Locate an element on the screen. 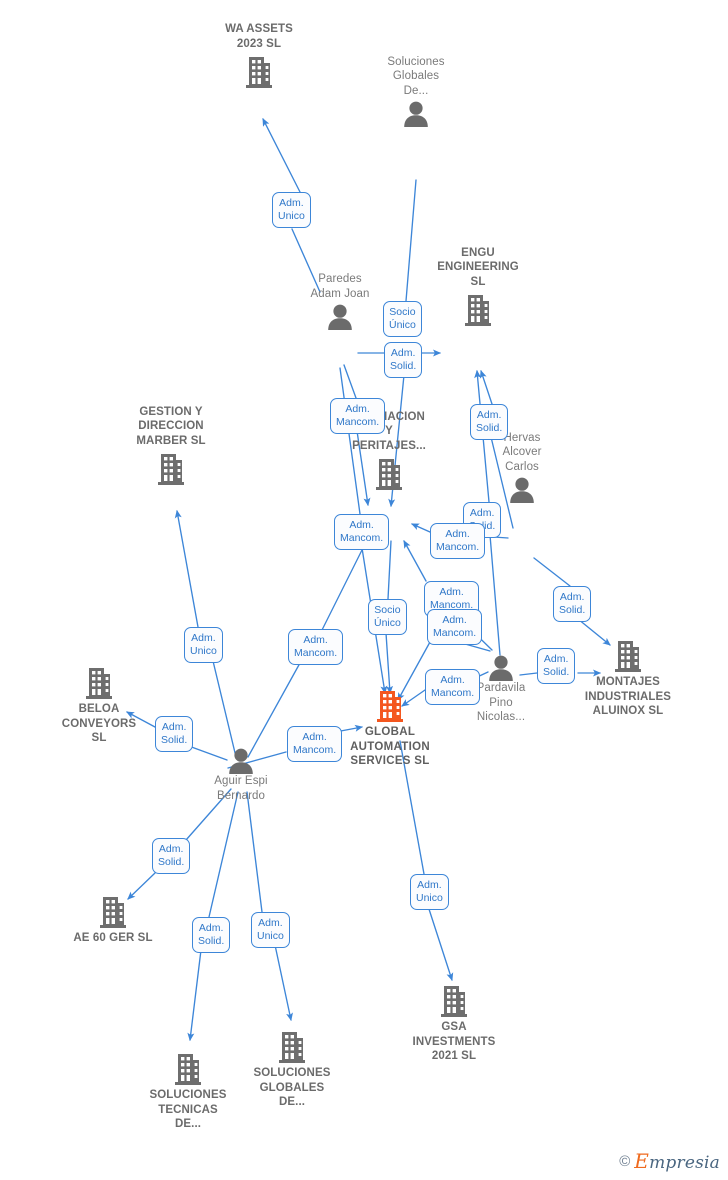 This screenshot has height=1180, width=728. node-label: GLOBAL AUTOMATION SERVICES SL is located at coordinates (390, 746).